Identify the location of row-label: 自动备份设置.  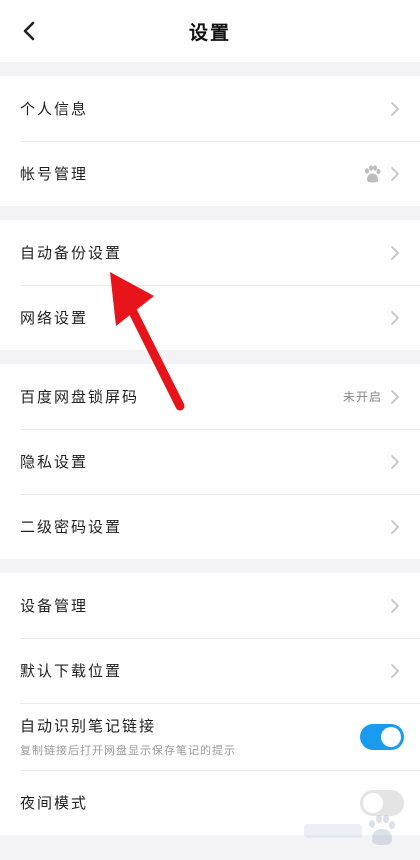
(71, 253).